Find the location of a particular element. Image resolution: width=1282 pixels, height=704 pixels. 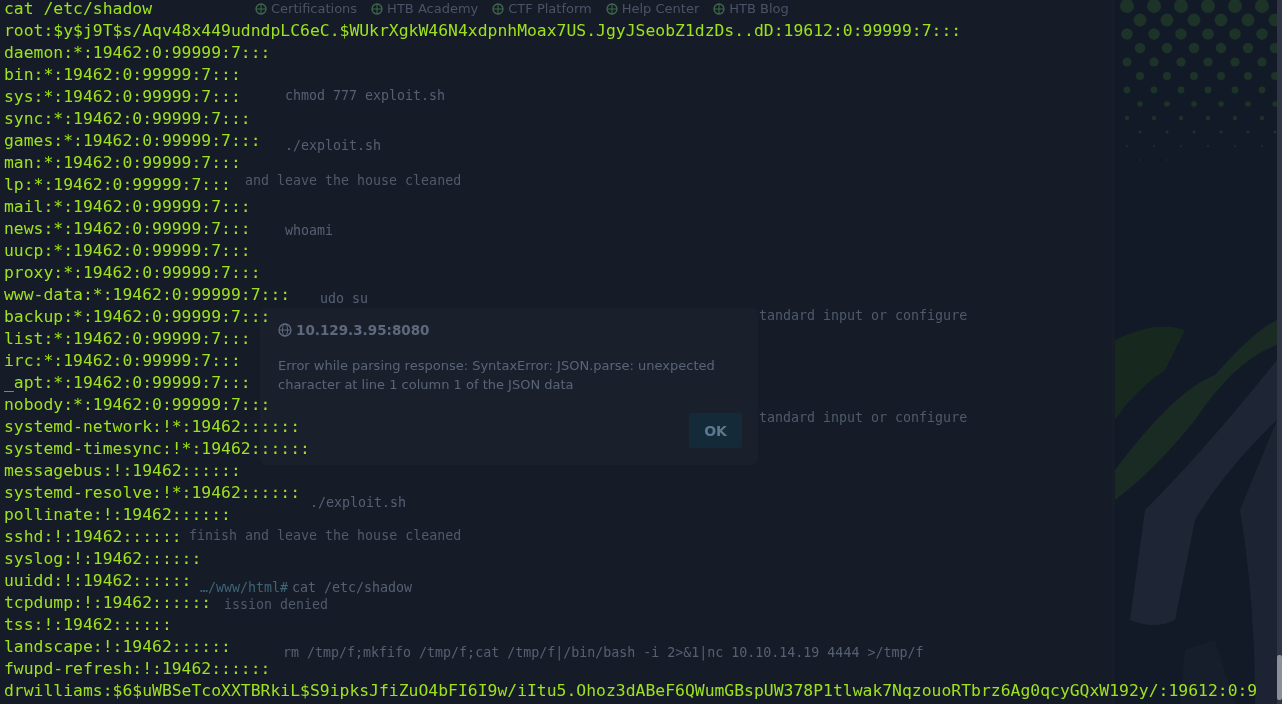

terminal-line: pollinate:!:19462:::::: is located at coordinates (117, 515).